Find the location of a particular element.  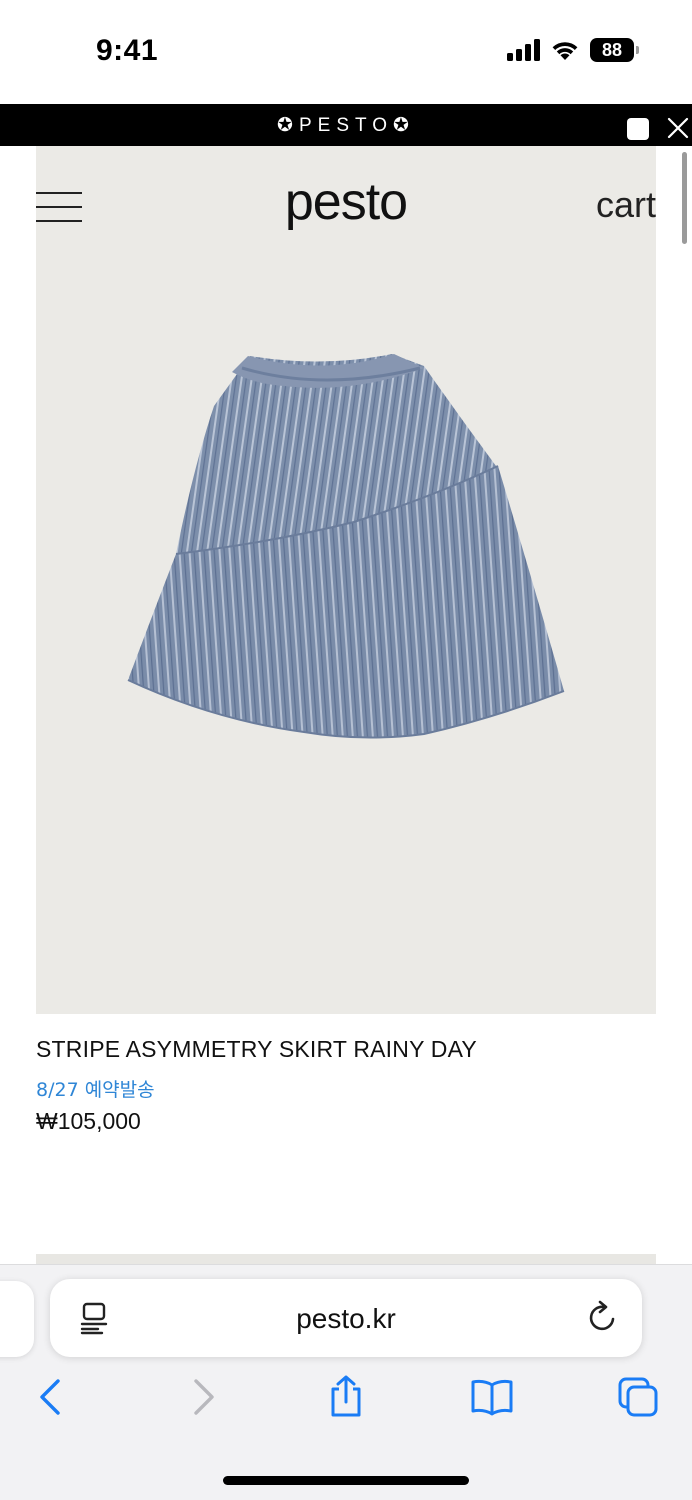

status-icons: 88 is located at coordinates (573, 50).